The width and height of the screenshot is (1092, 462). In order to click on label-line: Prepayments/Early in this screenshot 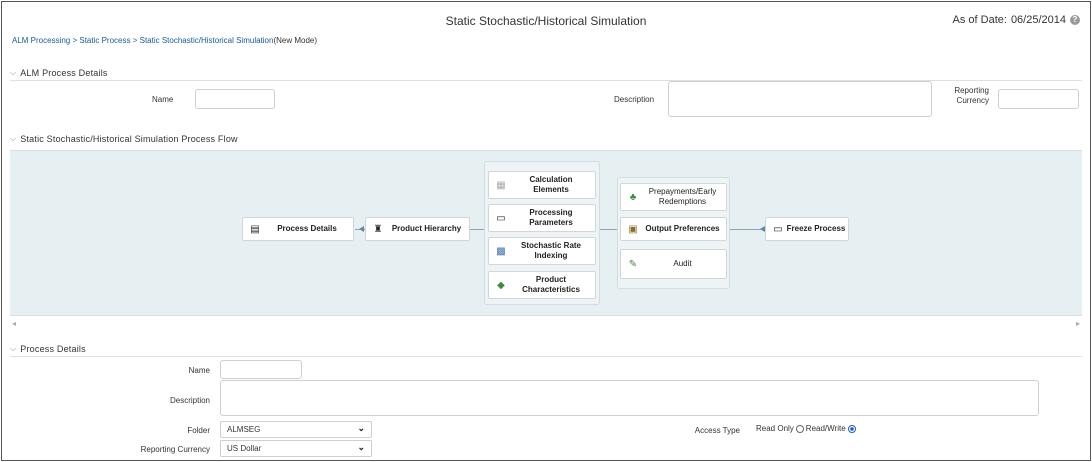, I will do `click(682, 191)`.